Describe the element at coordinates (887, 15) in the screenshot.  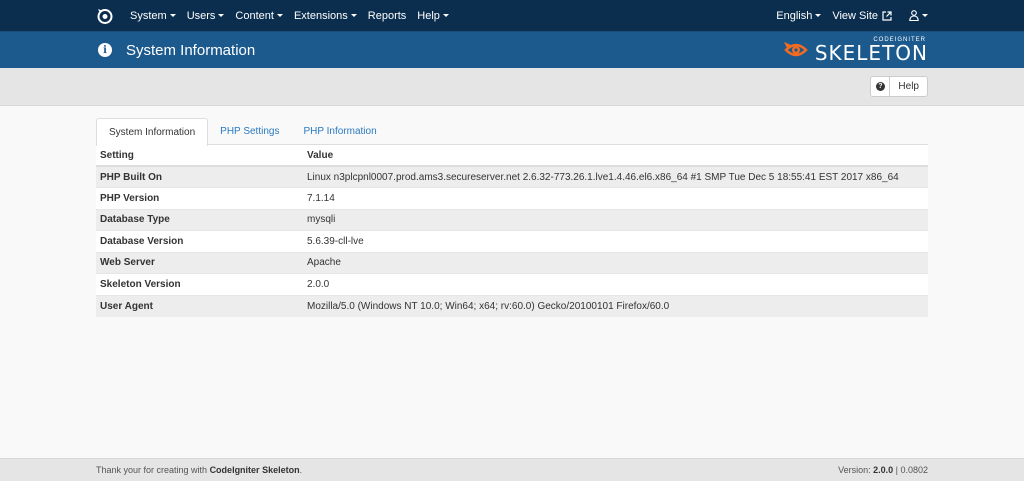
I see `external-link-icon` at that location.